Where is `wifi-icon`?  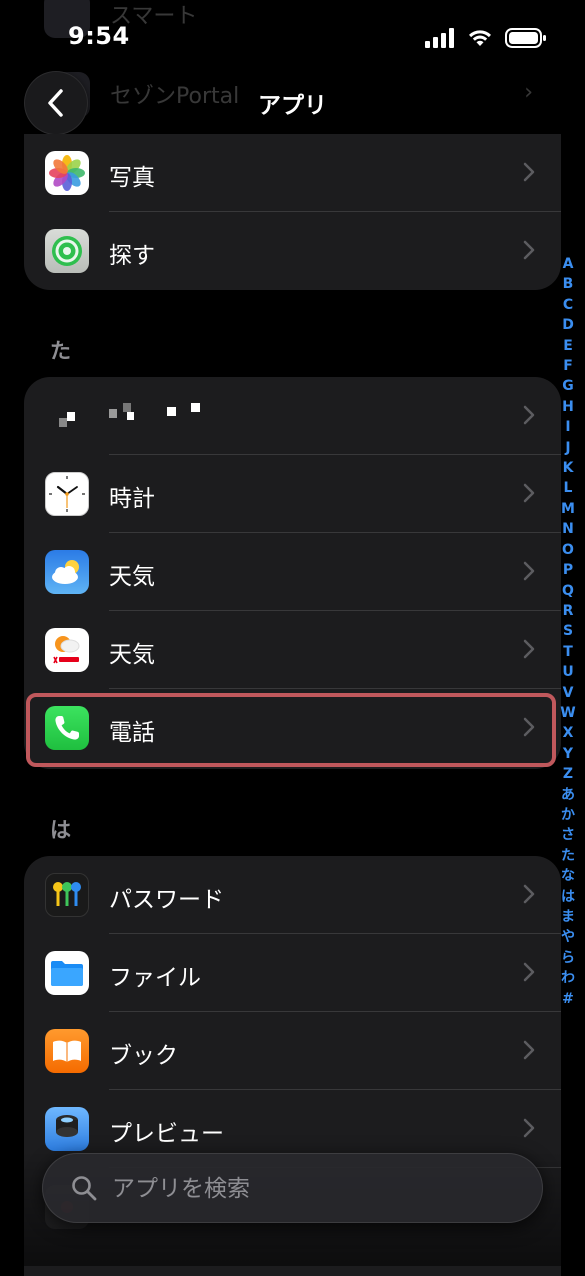
wifi-icon is located at coordinates (480, 38).